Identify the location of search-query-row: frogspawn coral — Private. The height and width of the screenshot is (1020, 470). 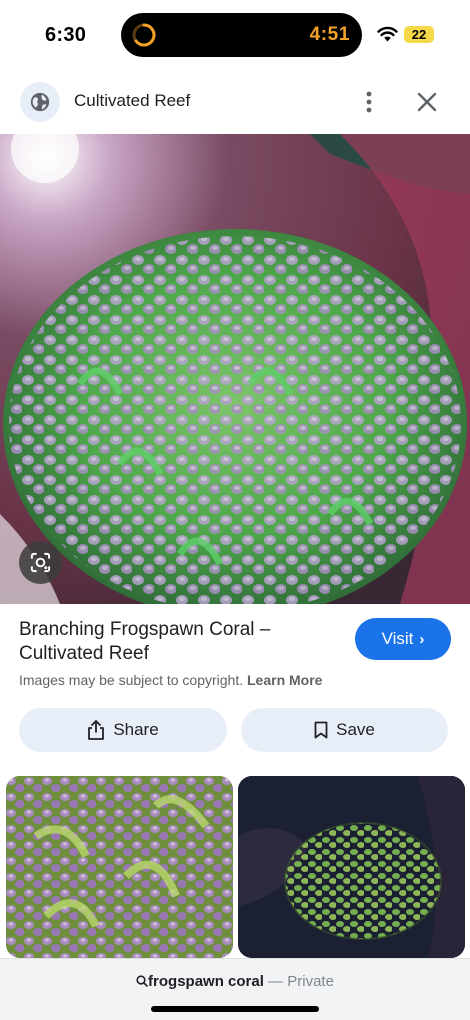
(235, 981).